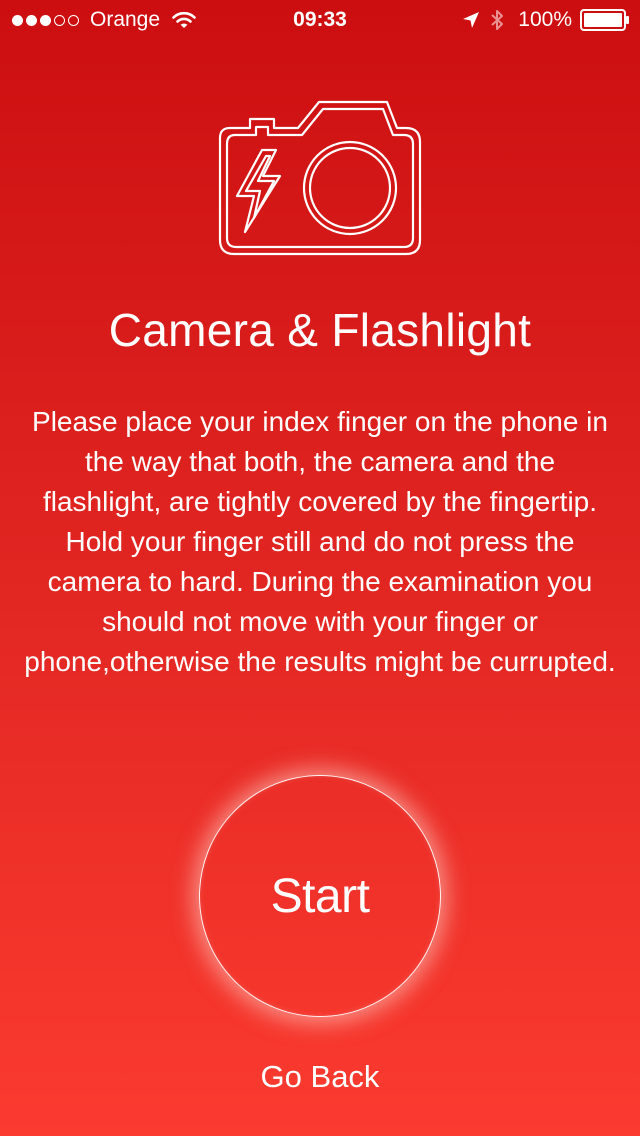 The image size is (640, 1136). I want to click on battery-icon, so click(605, 20).